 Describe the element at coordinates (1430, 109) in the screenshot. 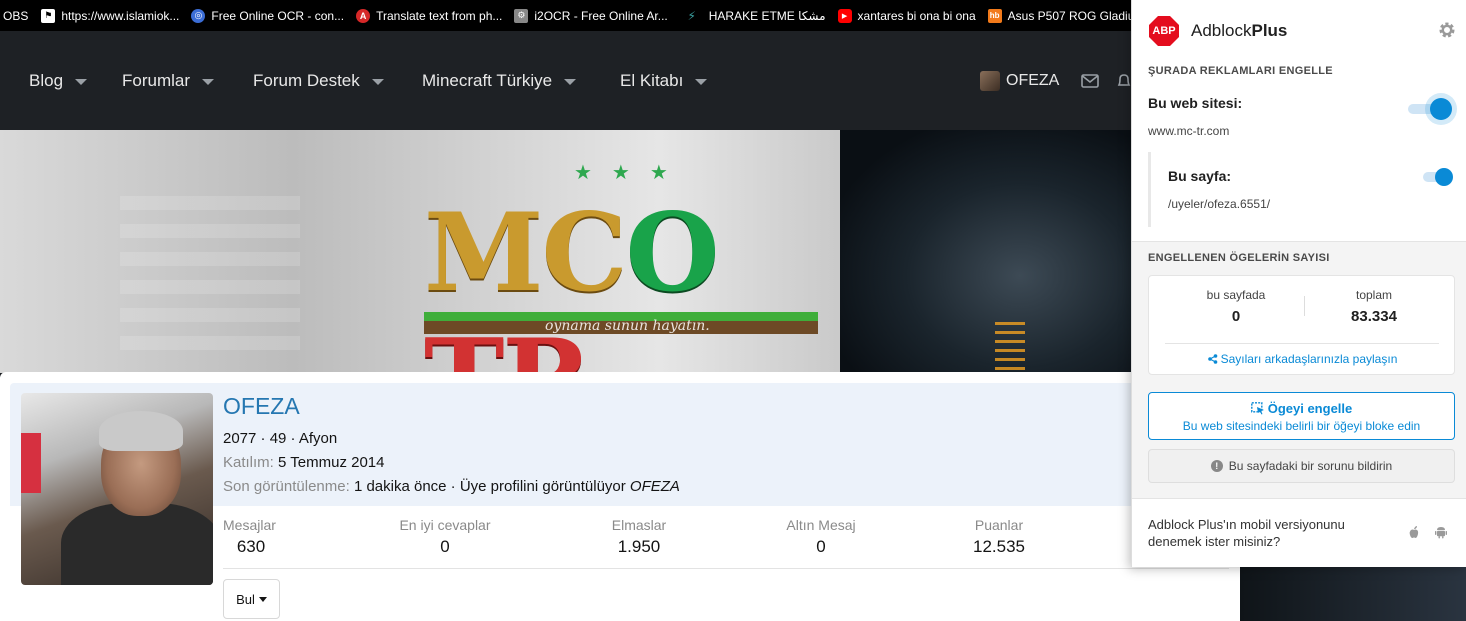

I see `site-block-toggle` at that location.